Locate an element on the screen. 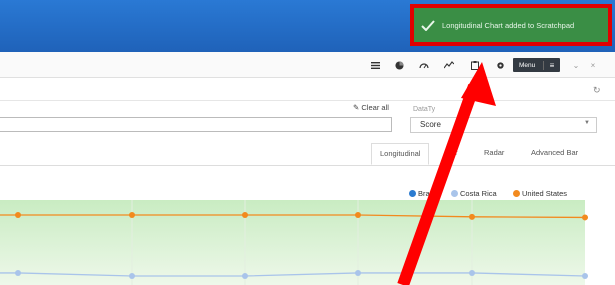  menu-button: Menu ≡ is located at coordinates (536, 65).